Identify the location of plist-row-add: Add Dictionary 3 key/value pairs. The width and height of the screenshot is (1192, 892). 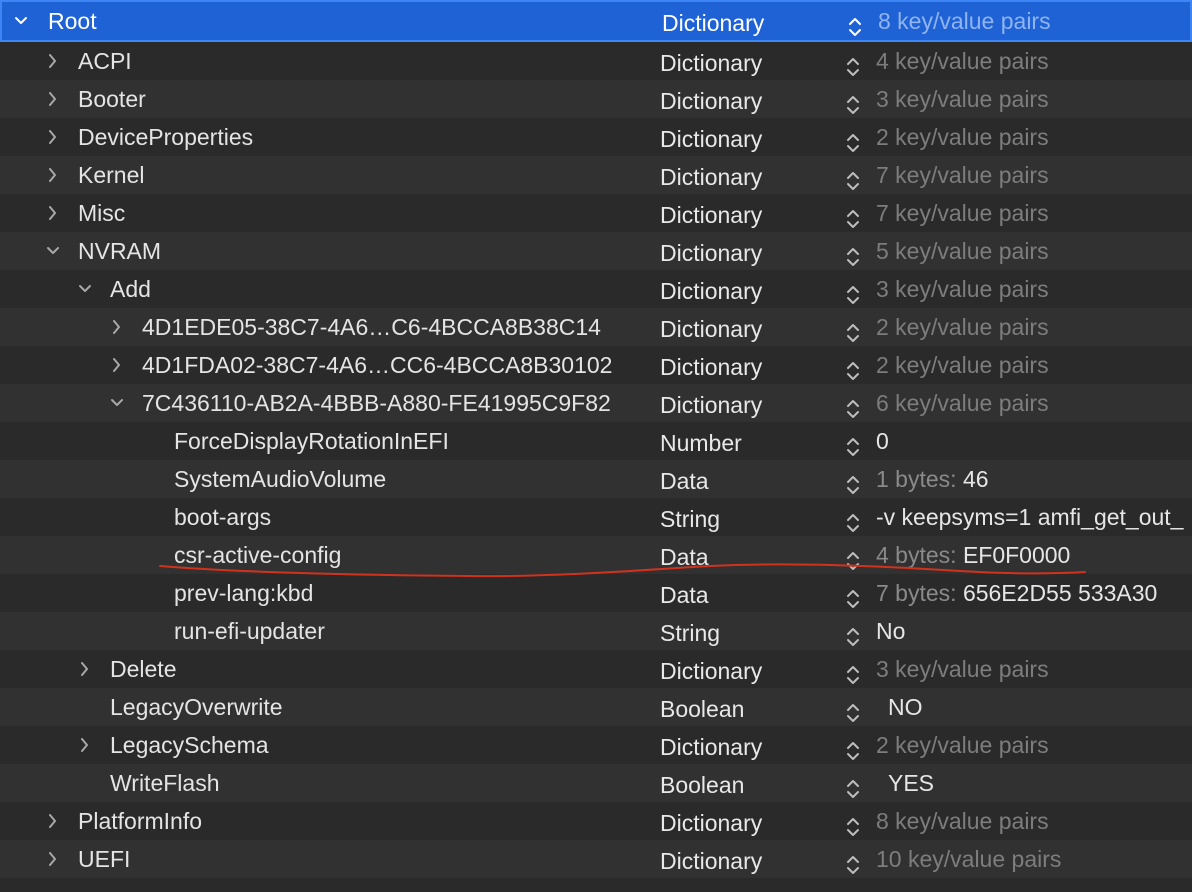
(596, 289).